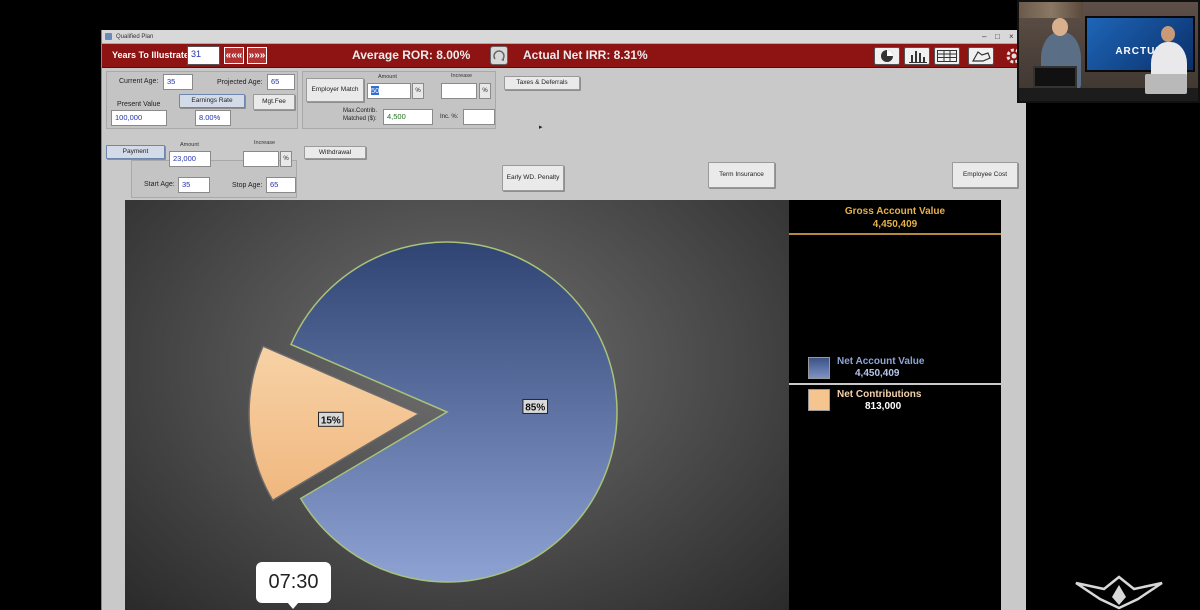 The image size is (1200, 610). What do you see at coordinates (879, 394) in the screenshot?
I see `net-contrib-label: Net Contributions` at bounding box center [879, 394].